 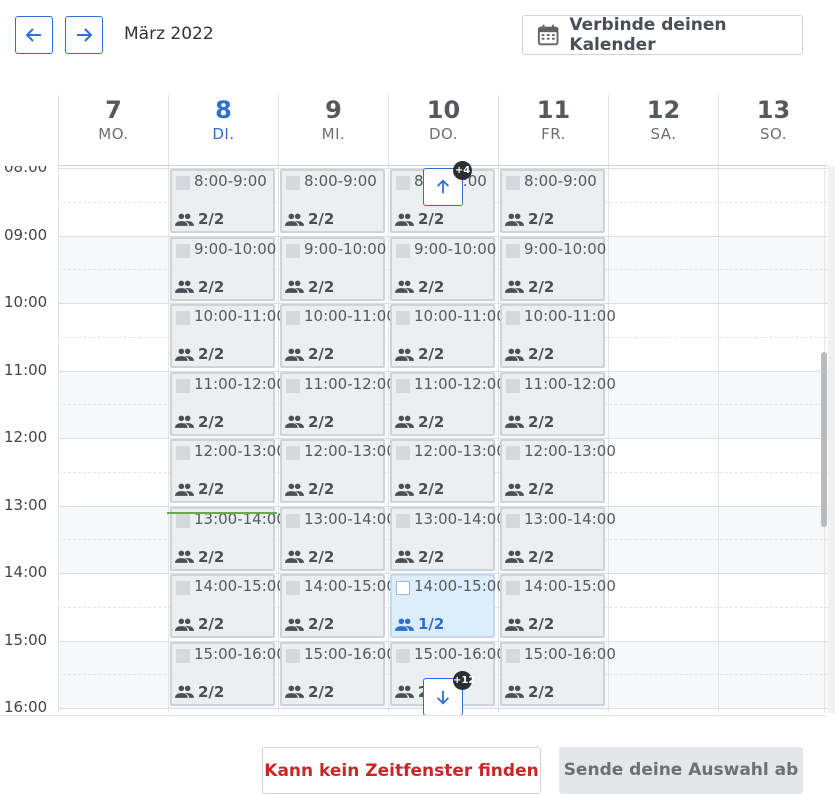 I want to click on slot-capacity: 1/2, so click(x=419, y=624).